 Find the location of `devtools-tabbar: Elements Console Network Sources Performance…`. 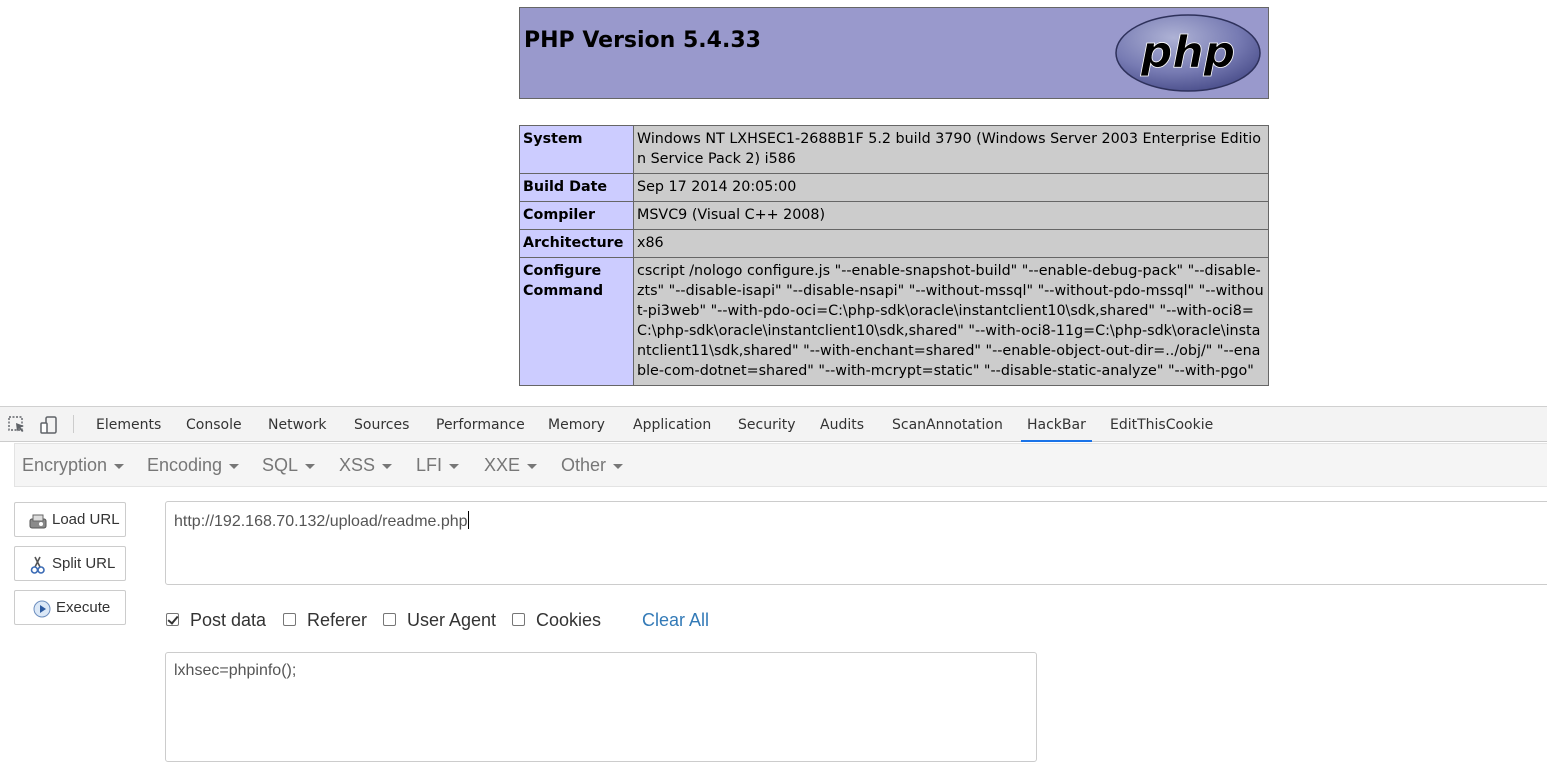

devtools-tabbar: Elements Console Network Sources Performance… is located at coordinates (773, 424).